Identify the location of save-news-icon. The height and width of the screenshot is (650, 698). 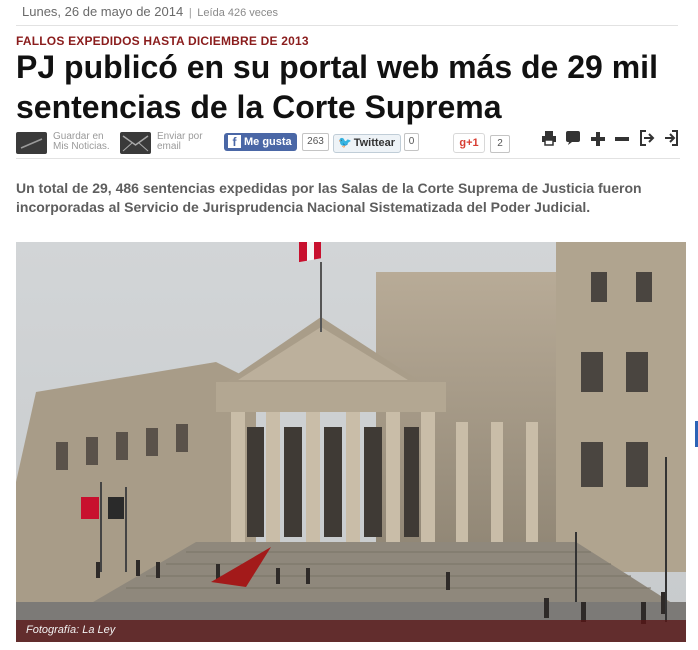
(31, 143).